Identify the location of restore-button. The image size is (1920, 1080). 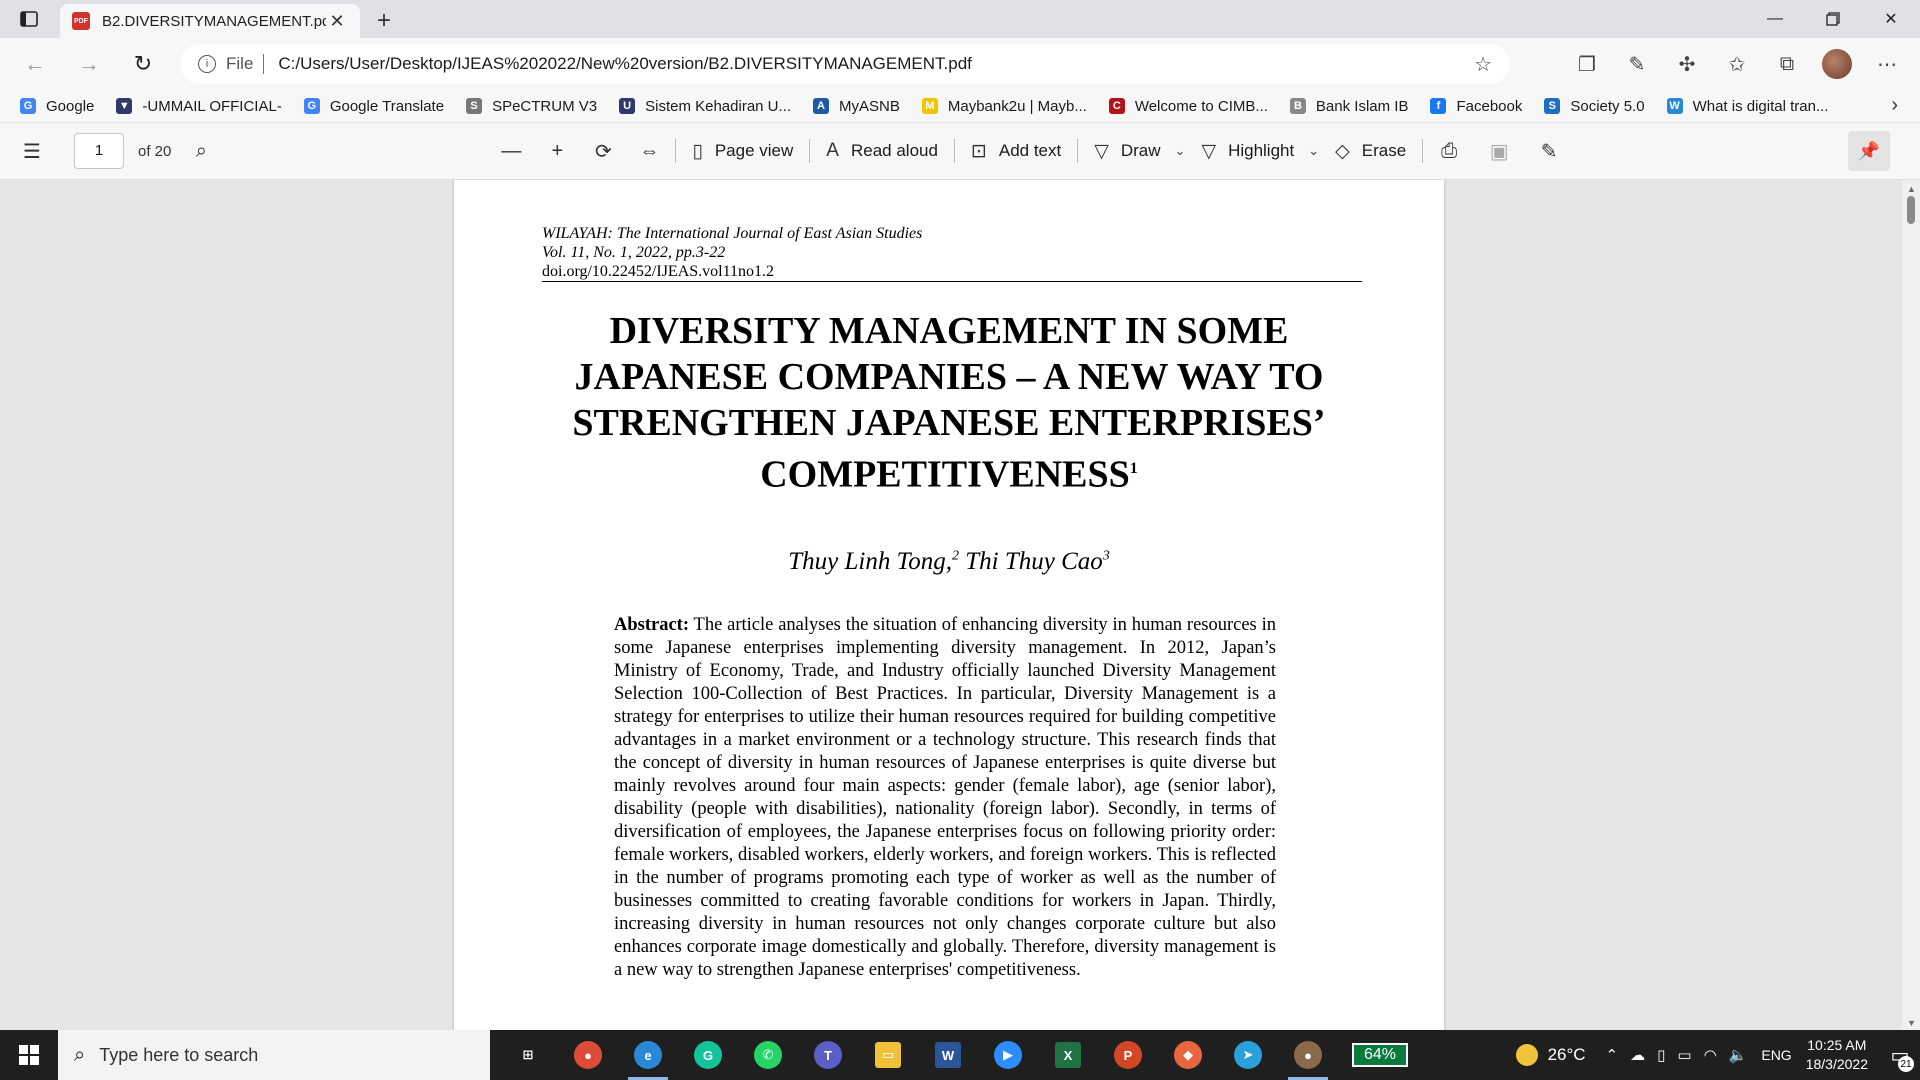
(1833, 19).